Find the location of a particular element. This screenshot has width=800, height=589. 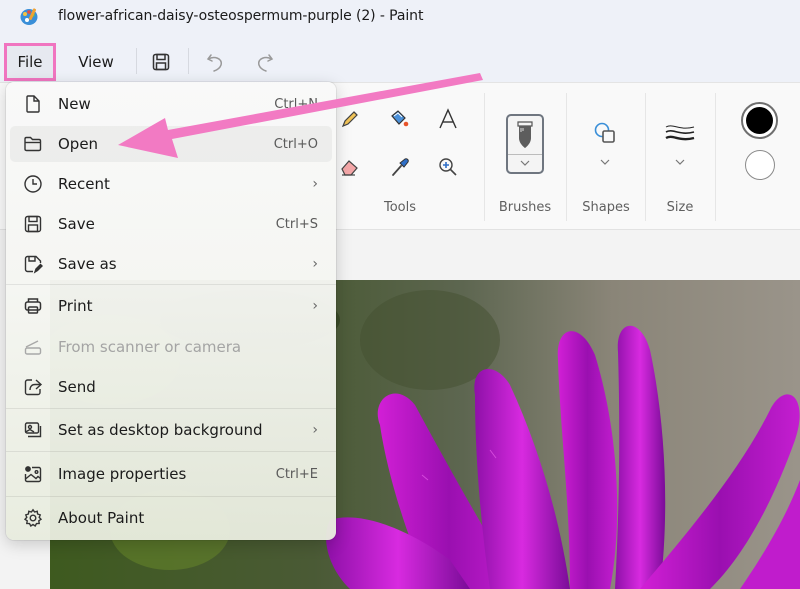

magnifier-tool is located at coordinates (448, 167).